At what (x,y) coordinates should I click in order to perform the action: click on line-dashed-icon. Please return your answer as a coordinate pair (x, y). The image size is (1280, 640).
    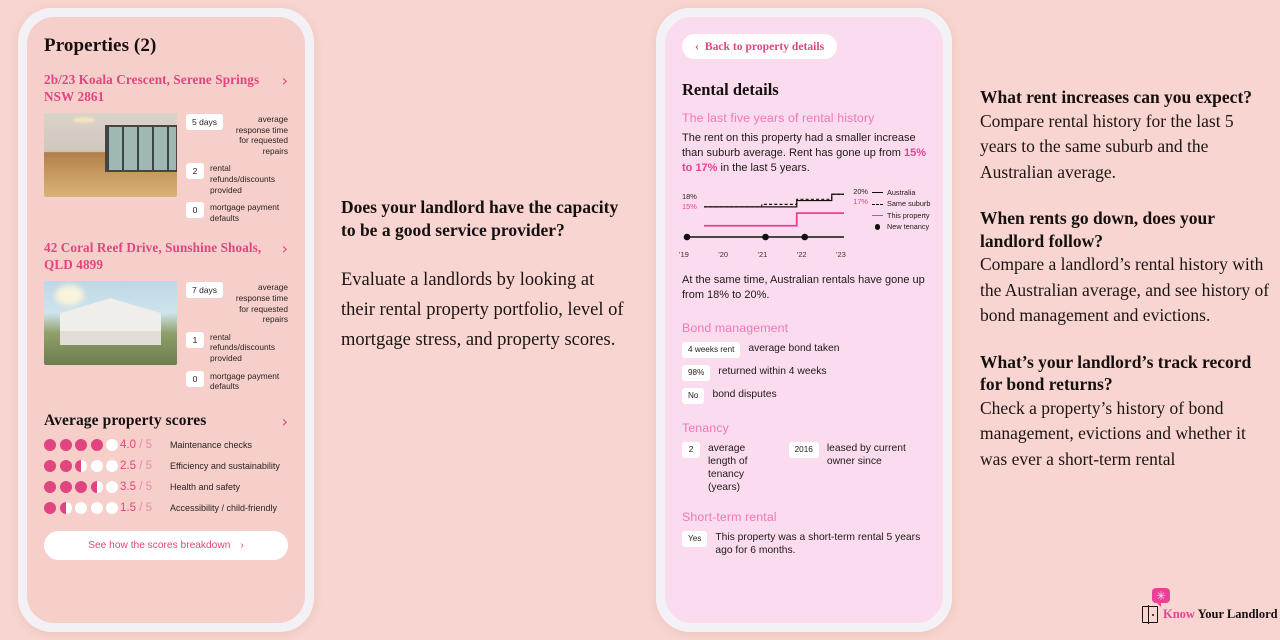
    Looking at the image, I should click on (877, 204).